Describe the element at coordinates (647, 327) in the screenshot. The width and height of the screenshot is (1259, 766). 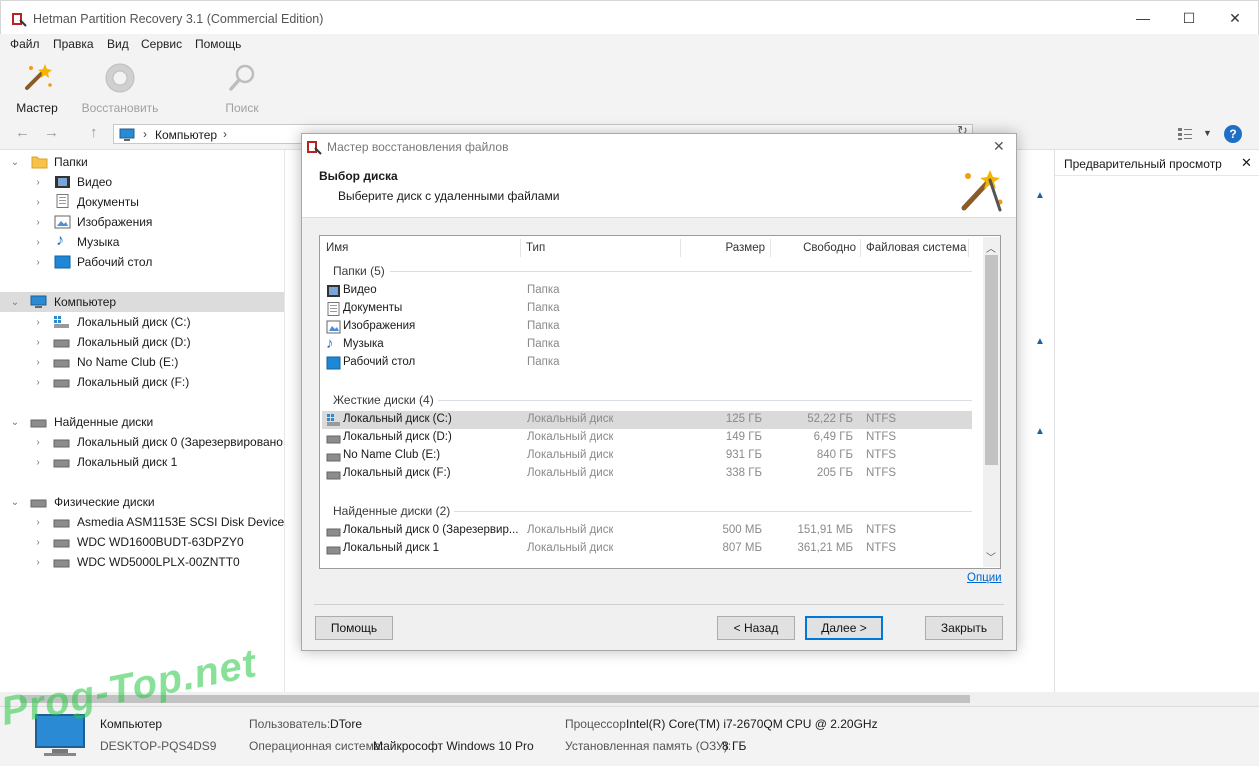
I see `list-row-images: Изображения Папка` at that location.